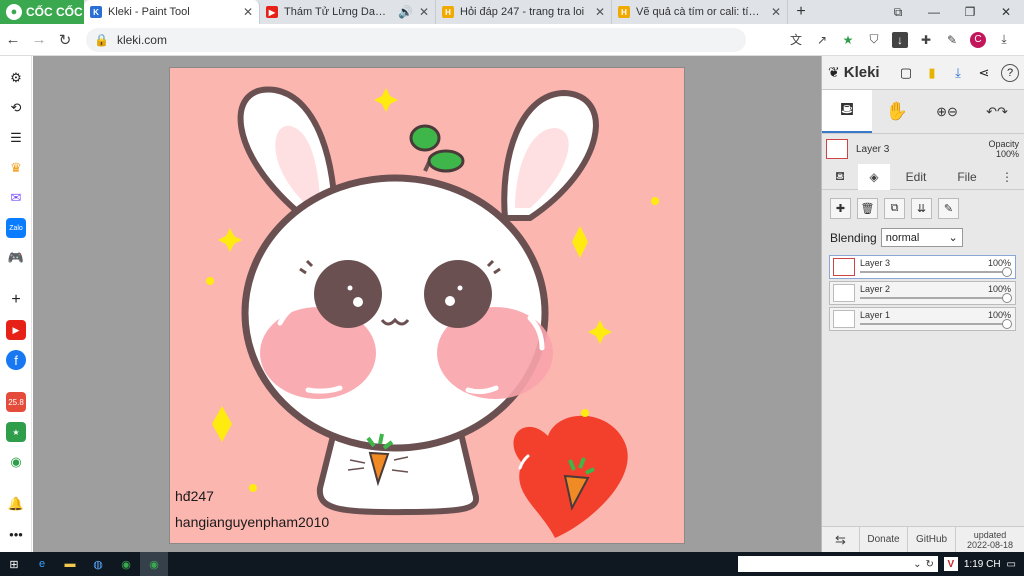 The width and height of the screenshot is (1024, 576). Describe the element at coordinates (16, 228) in the screenshot. I see `zalo-icon: Zalo` at that location.